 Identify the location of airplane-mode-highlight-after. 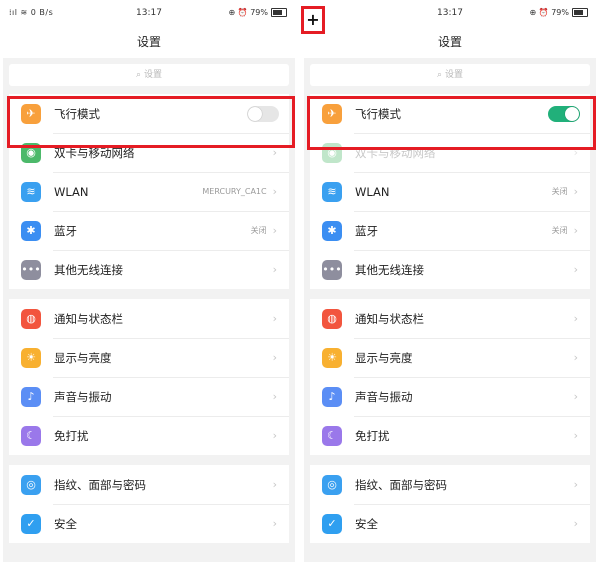
(451, 123).